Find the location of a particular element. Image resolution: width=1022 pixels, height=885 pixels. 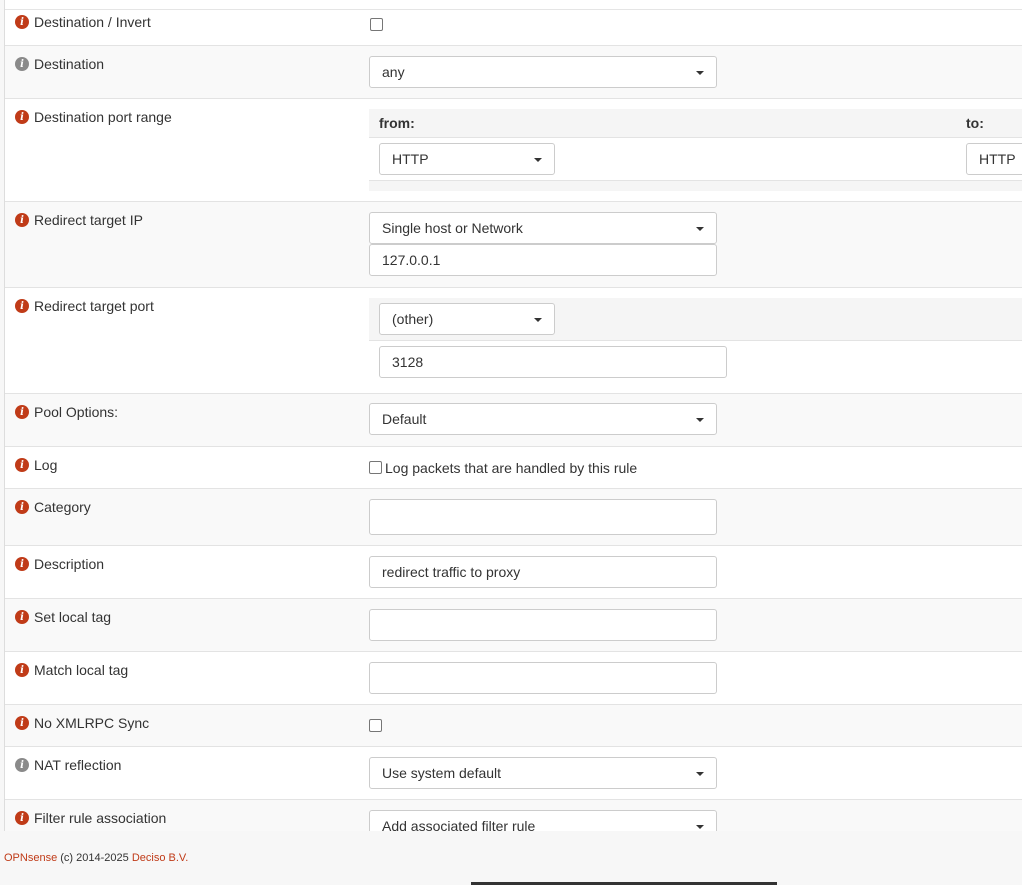

label-text: Destination port range is located at coordinates (103, 117).